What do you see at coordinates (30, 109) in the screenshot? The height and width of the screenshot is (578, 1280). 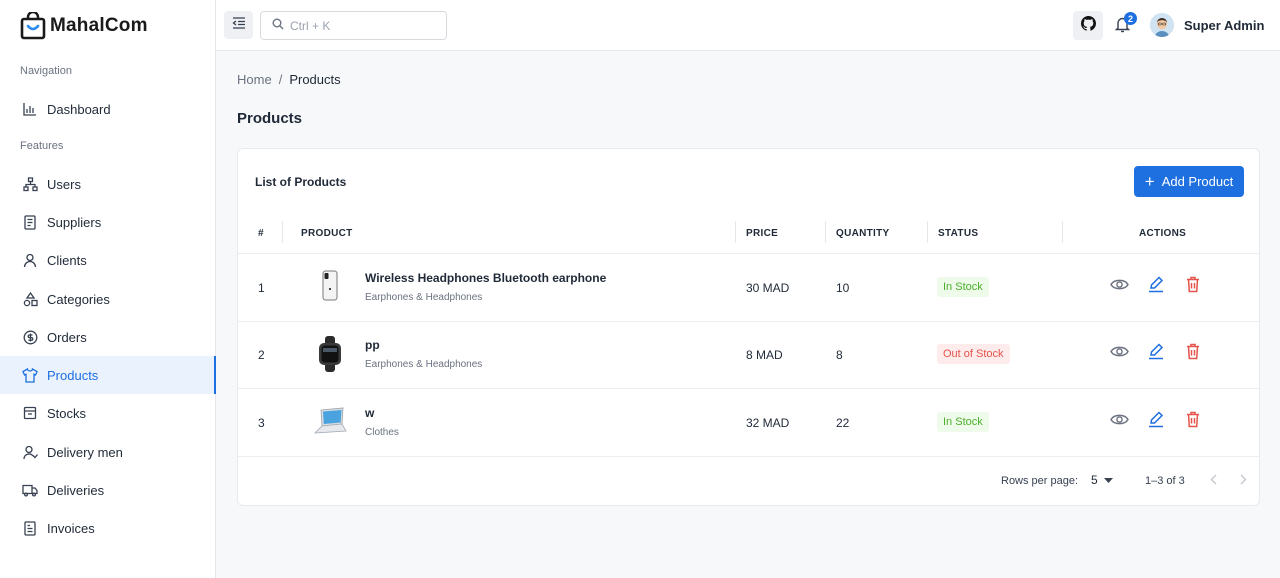 I see `bar-chart-icon` at bounding box center [30, 109].